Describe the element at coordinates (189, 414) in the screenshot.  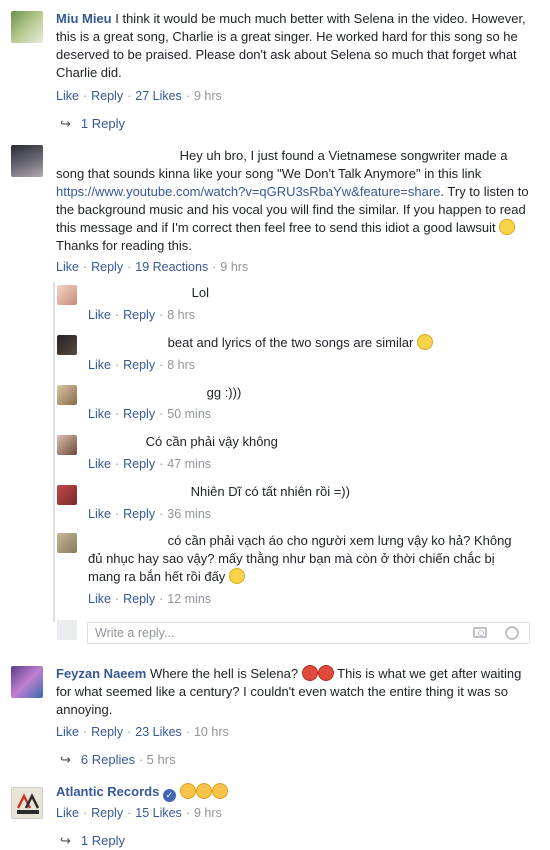
I see `timestamp: 50 mins` at that location.